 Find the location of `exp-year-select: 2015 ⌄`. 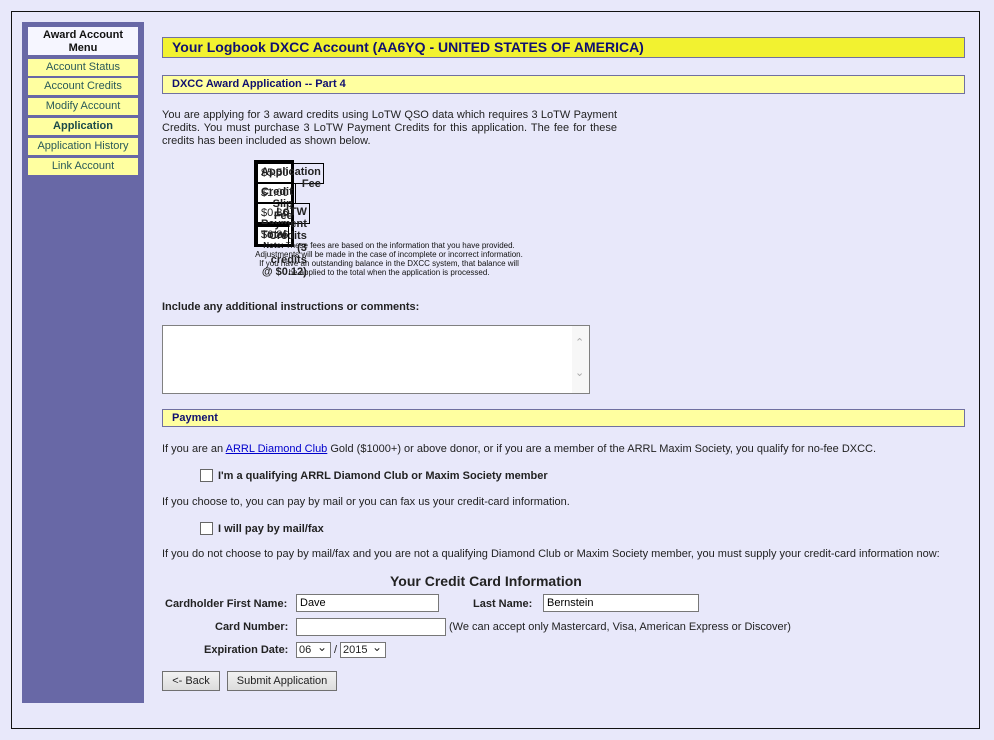

exp-year-select: 2015 ⌄ is located at coordinates (363, 649).